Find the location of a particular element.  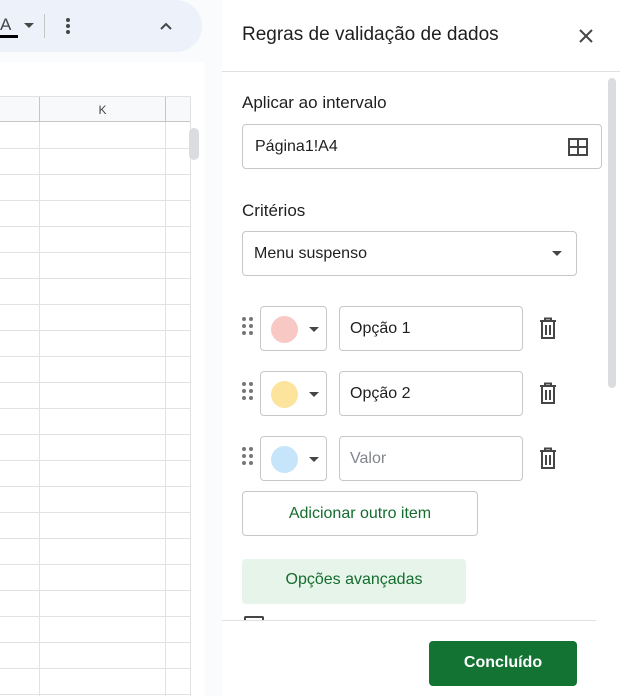

column-header-k: K is located at coordinates (102, 110).